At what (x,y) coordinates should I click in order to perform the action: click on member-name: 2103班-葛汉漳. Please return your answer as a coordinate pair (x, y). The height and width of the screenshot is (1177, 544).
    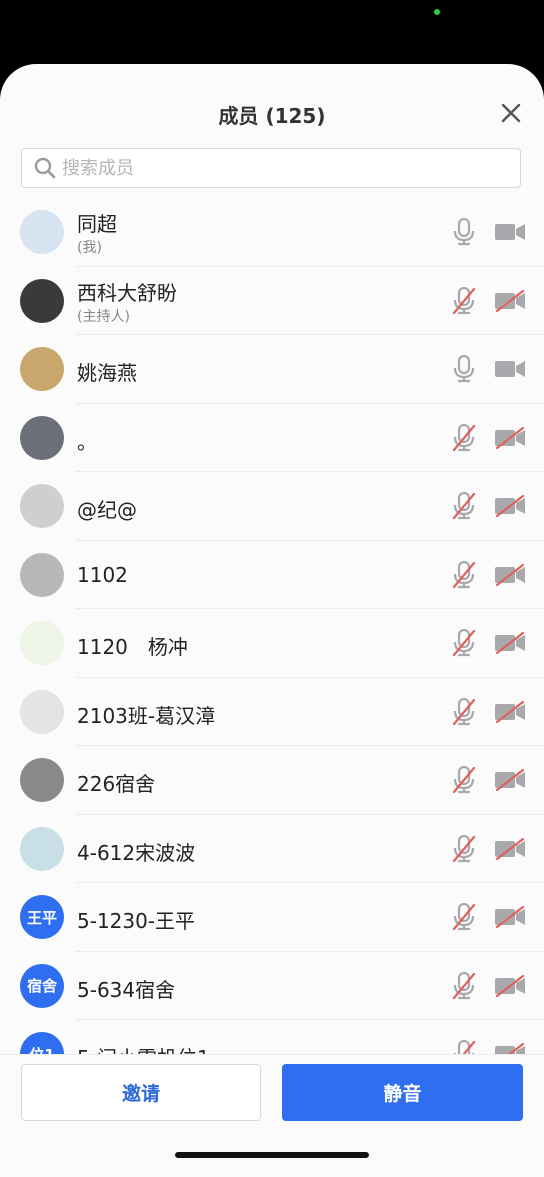
    Looking at the image, I should click on (146, 715).